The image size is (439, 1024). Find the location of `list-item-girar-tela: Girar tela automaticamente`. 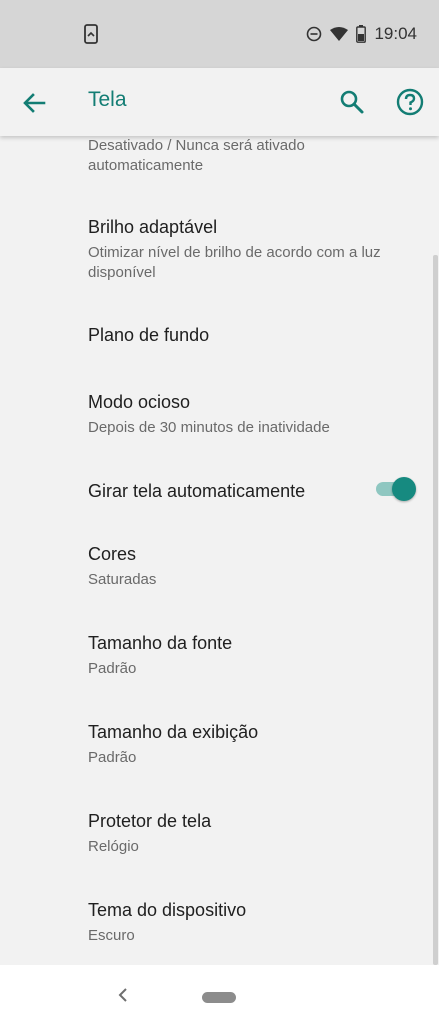

list-item-girar-tela: Girar tela automaticamente is located at coordinates (215, 490).